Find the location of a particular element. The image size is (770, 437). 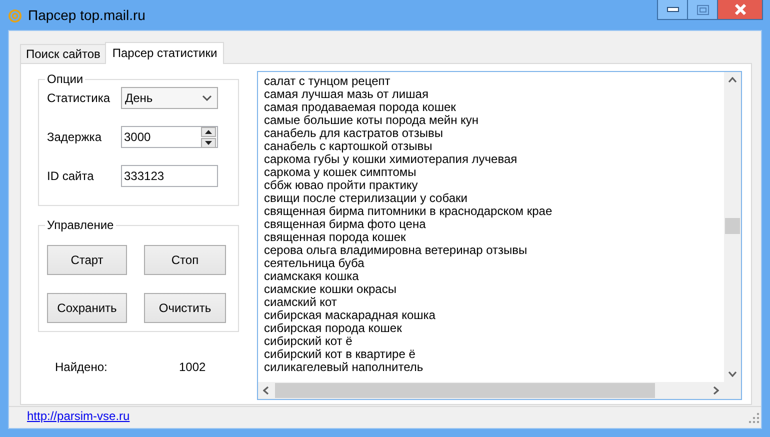

found-count: 1002 is located at coordinates (192, 367).